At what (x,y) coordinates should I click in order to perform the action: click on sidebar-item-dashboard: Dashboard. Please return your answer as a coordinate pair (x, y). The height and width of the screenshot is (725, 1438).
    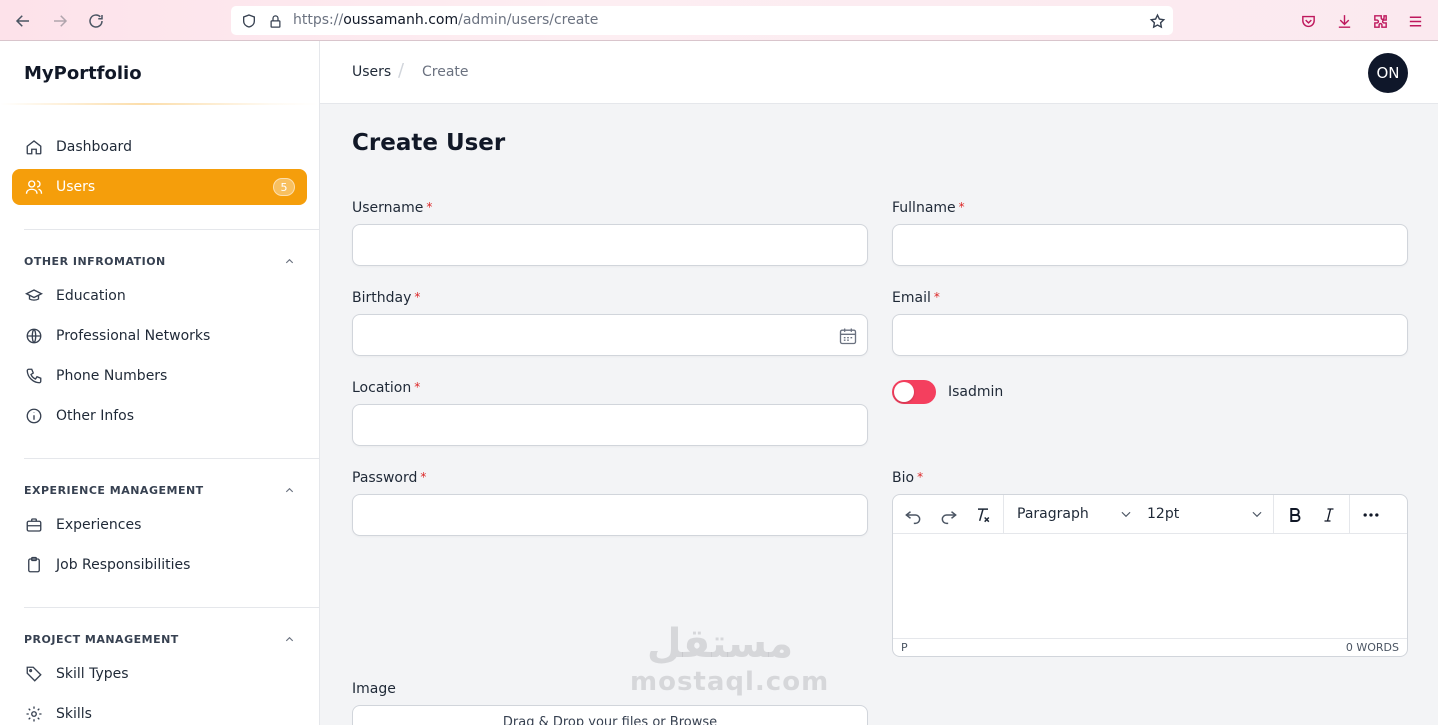
    Looking at the image, I should click on (159, 147).